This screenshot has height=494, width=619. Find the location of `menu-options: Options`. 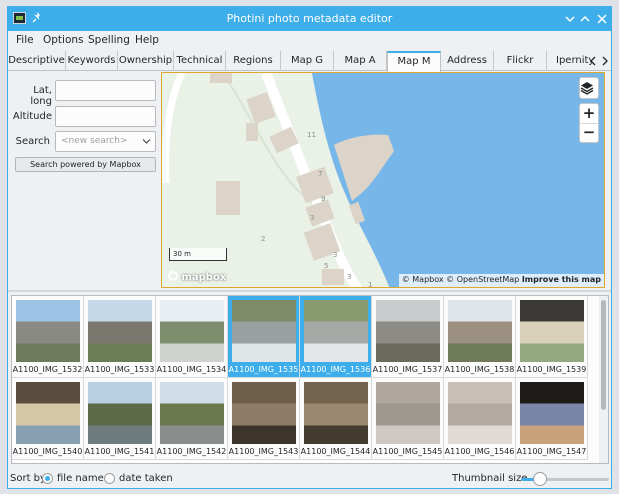

menu-options: Options is located at coordinates (63, 40).